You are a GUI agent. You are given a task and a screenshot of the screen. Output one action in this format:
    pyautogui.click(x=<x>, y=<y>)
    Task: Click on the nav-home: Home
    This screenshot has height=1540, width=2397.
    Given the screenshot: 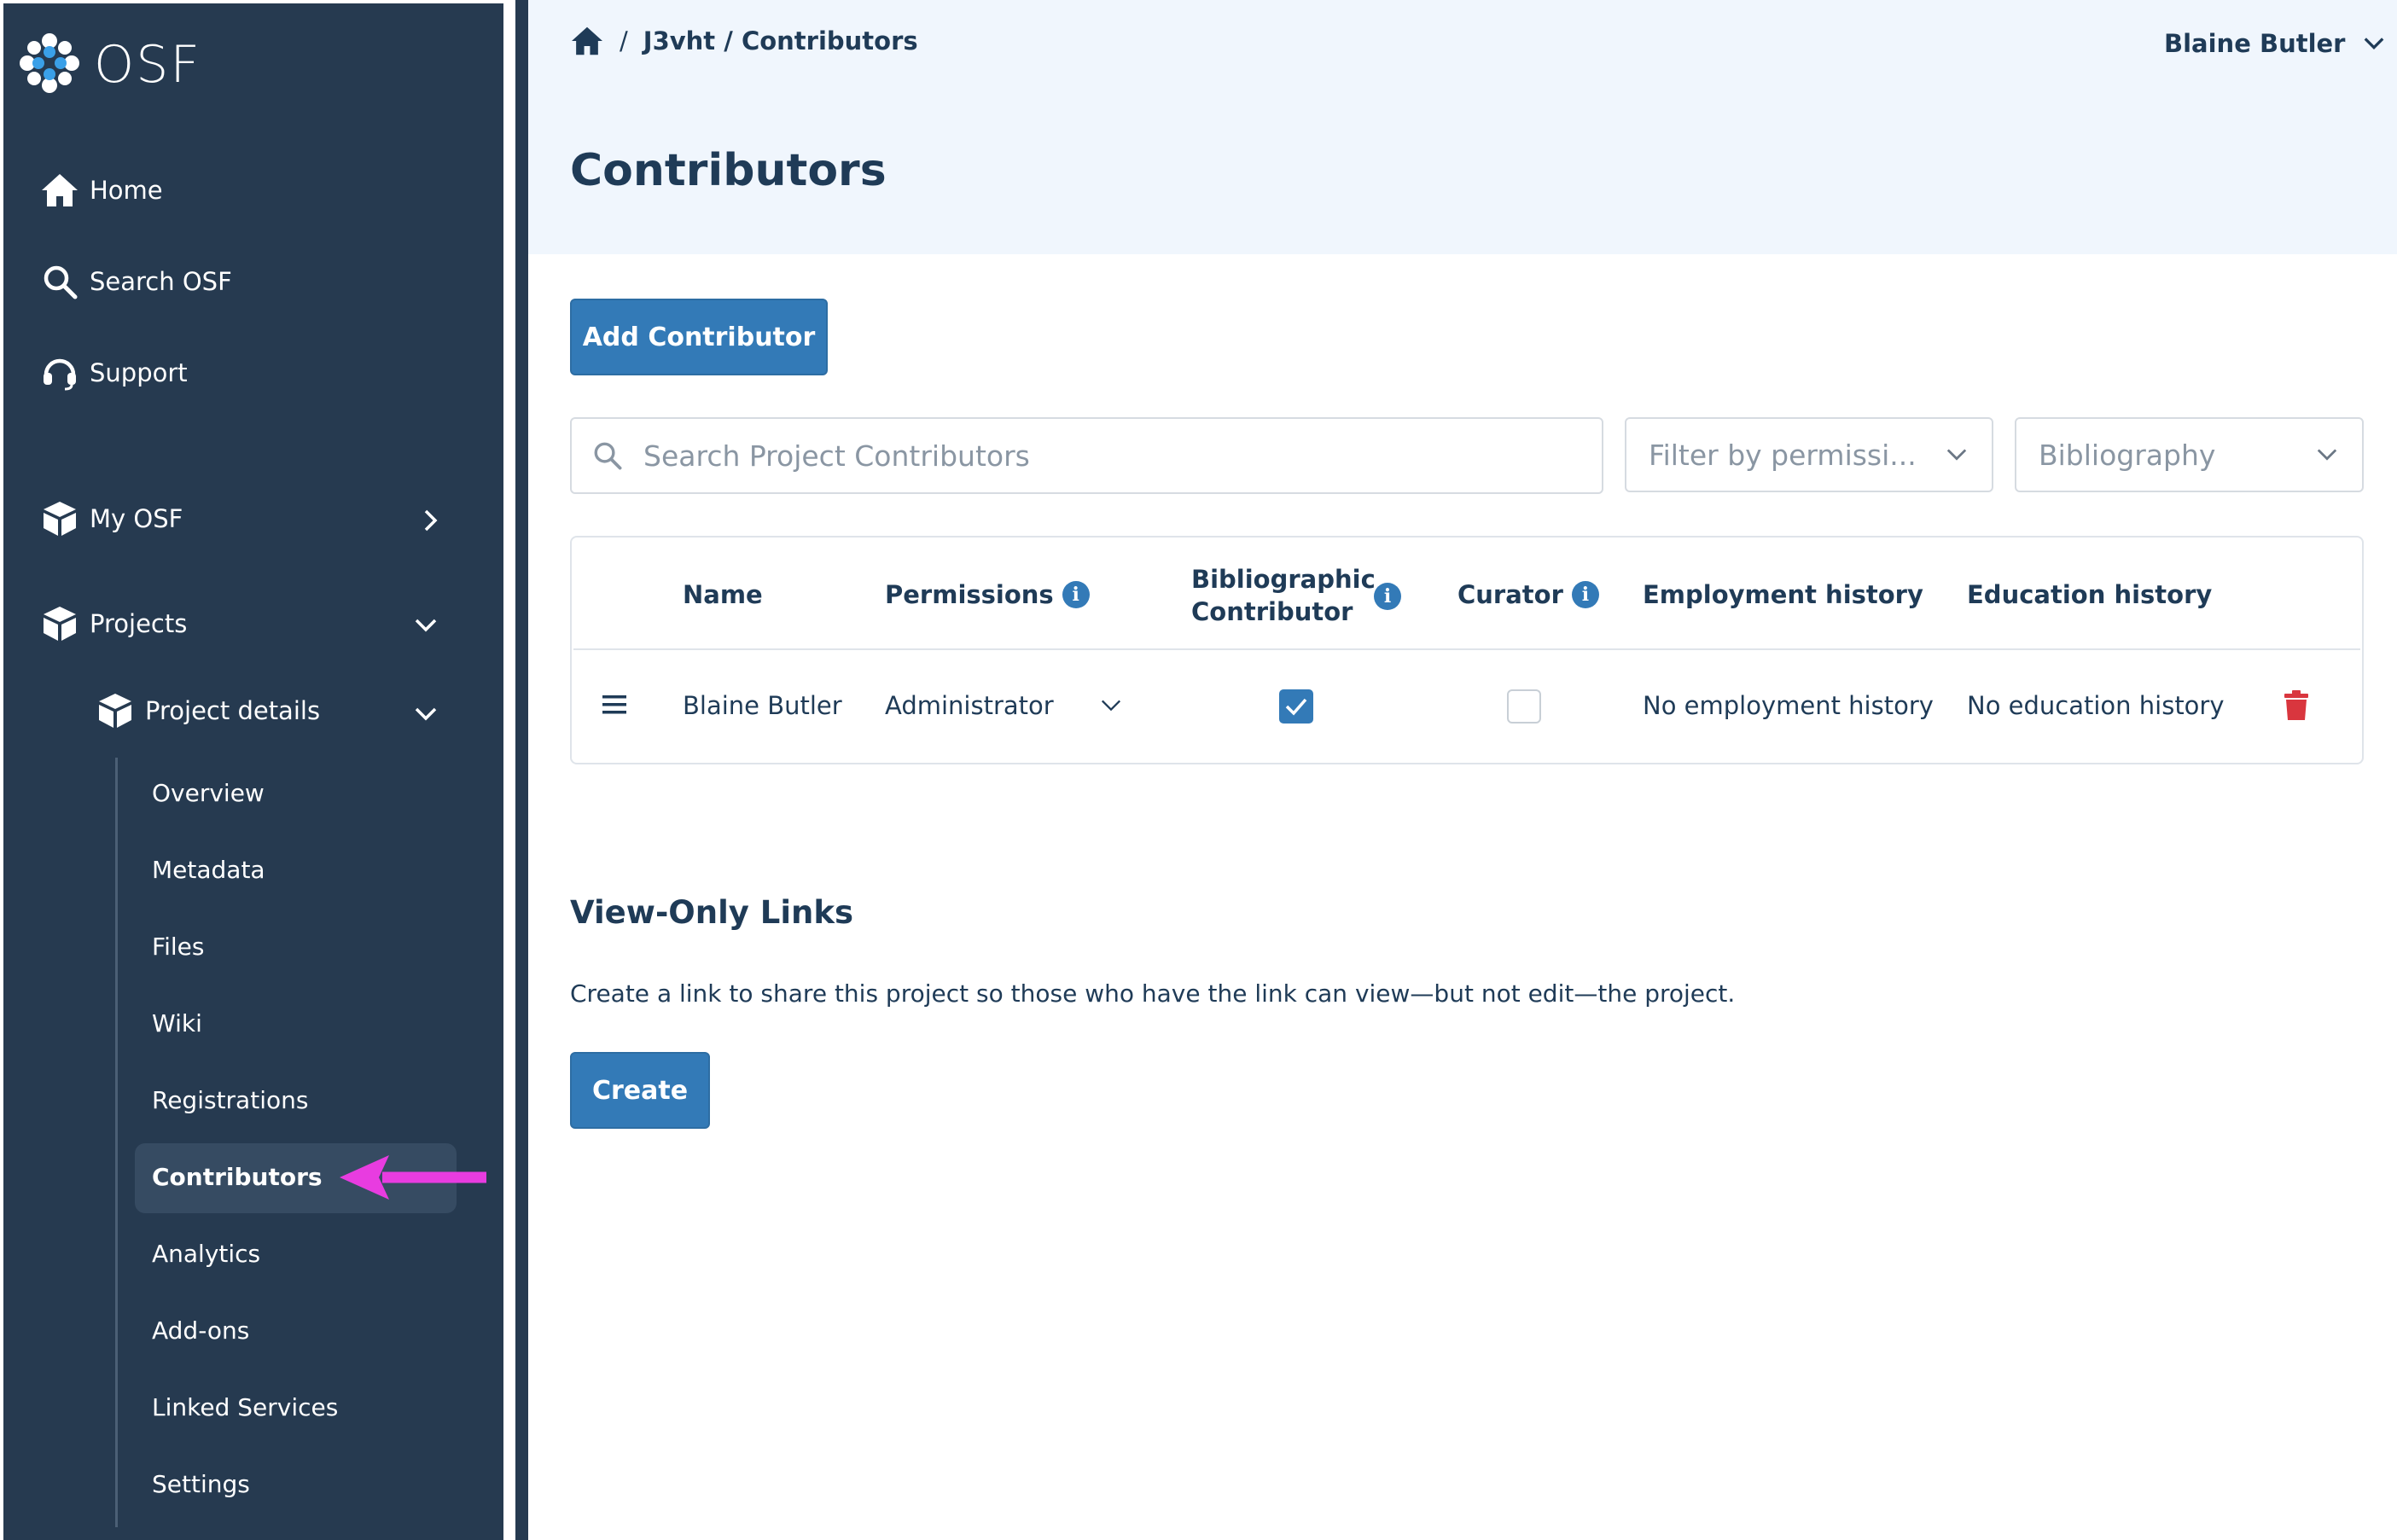 What is the action you would take?
    pyautogui.click(x=100, y=190)
    